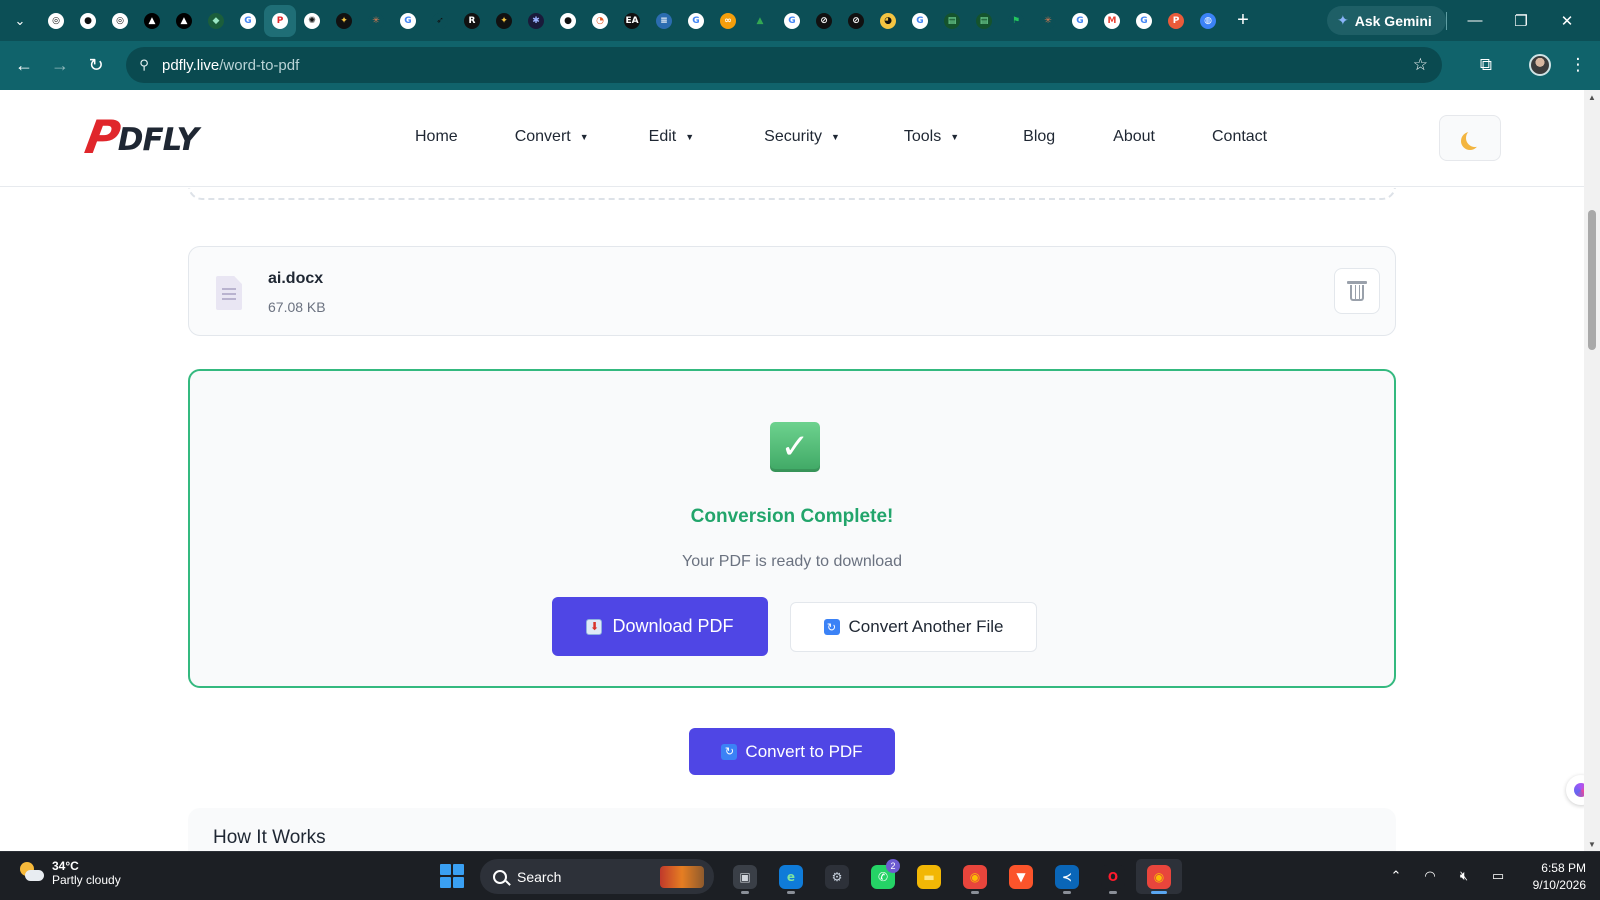  Describe the element at coordinates (472, 21) in the screenshot. I see `browser-tab: R` at that location.